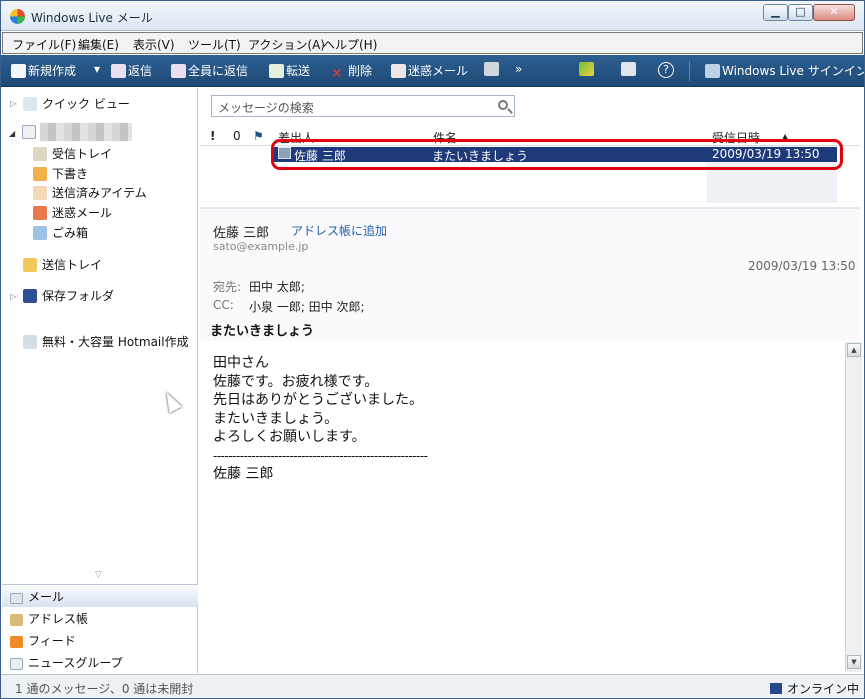  I want to click on cc-label: CC:, so click(223, 305).